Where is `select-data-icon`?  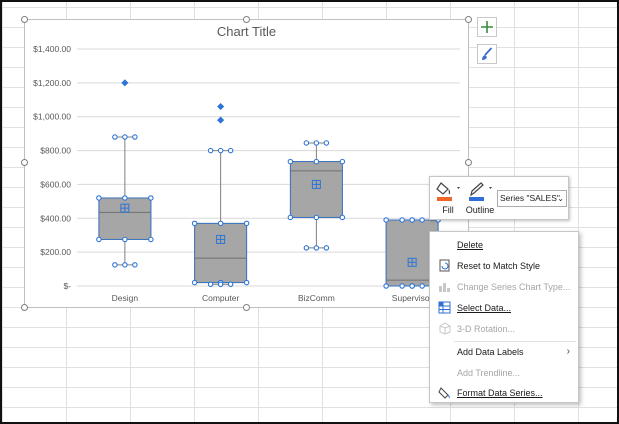
select-data-icon is located at coordinates (444, 307).